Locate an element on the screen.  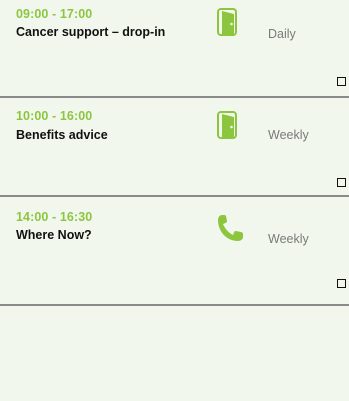
session-frequency: Daily is located at coordinates (282, 34).